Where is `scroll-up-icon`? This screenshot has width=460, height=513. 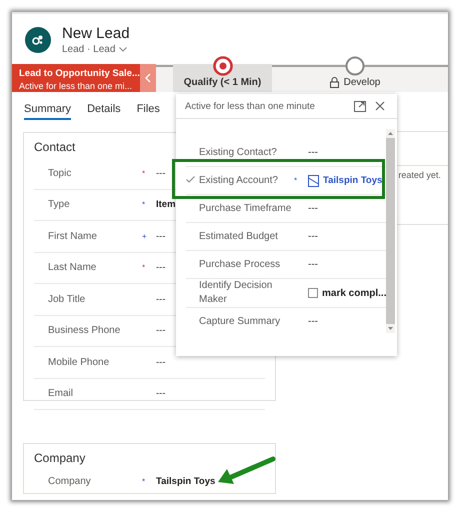 scroll-up-icon is located at coordinates (391, 133).